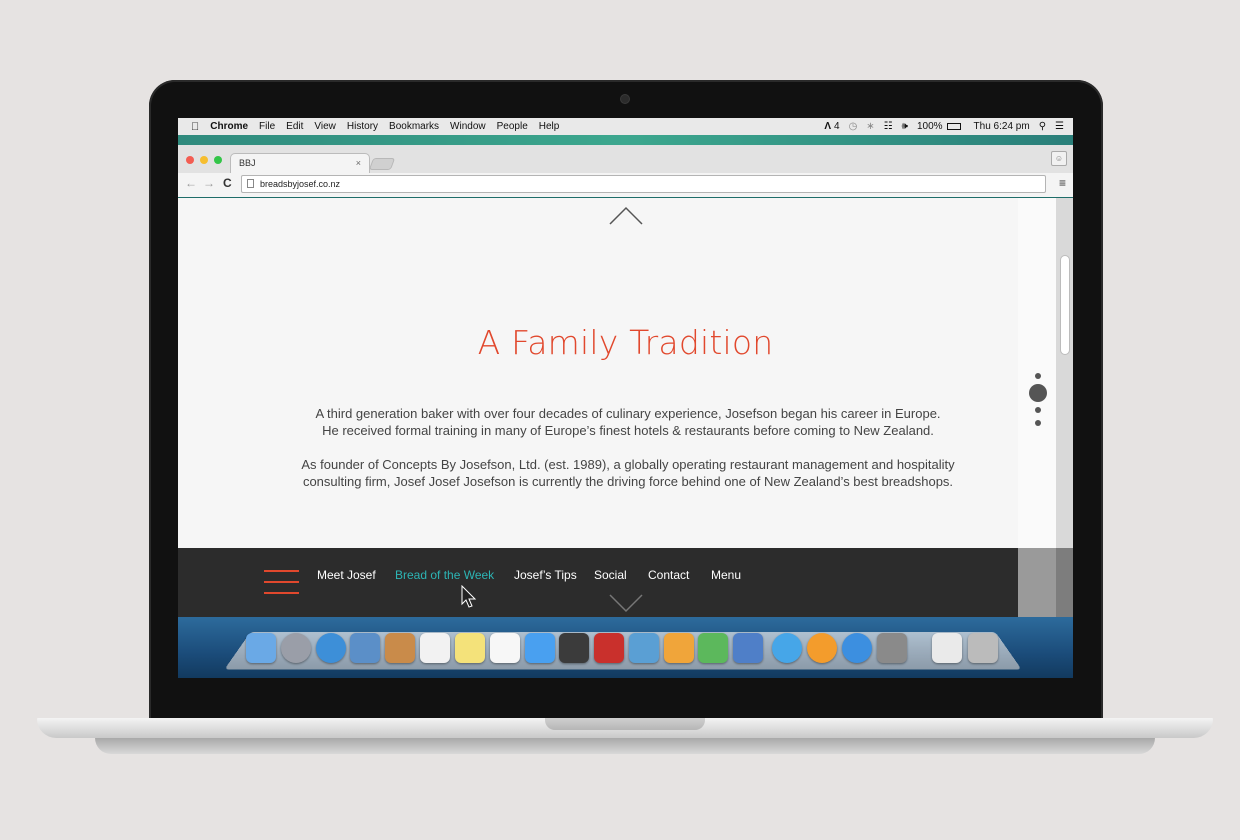 This screenshot has height=840, width=1240. Describe the element at coordinates (837, 126) in the screenshot. I see `adobe-count: 4` at that location.